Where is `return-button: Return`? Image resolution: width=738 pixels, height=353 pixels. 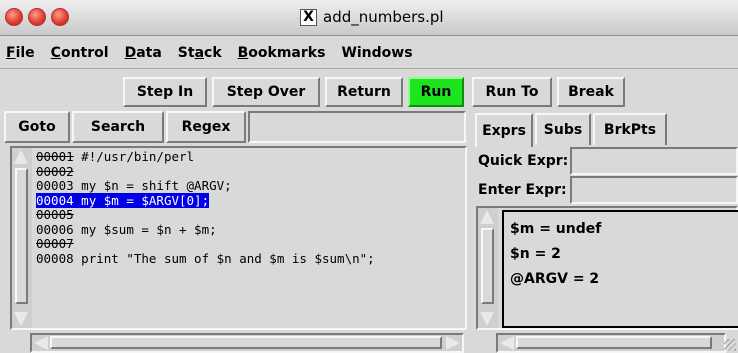
return-button: Return is located at coordinates (364, 92).